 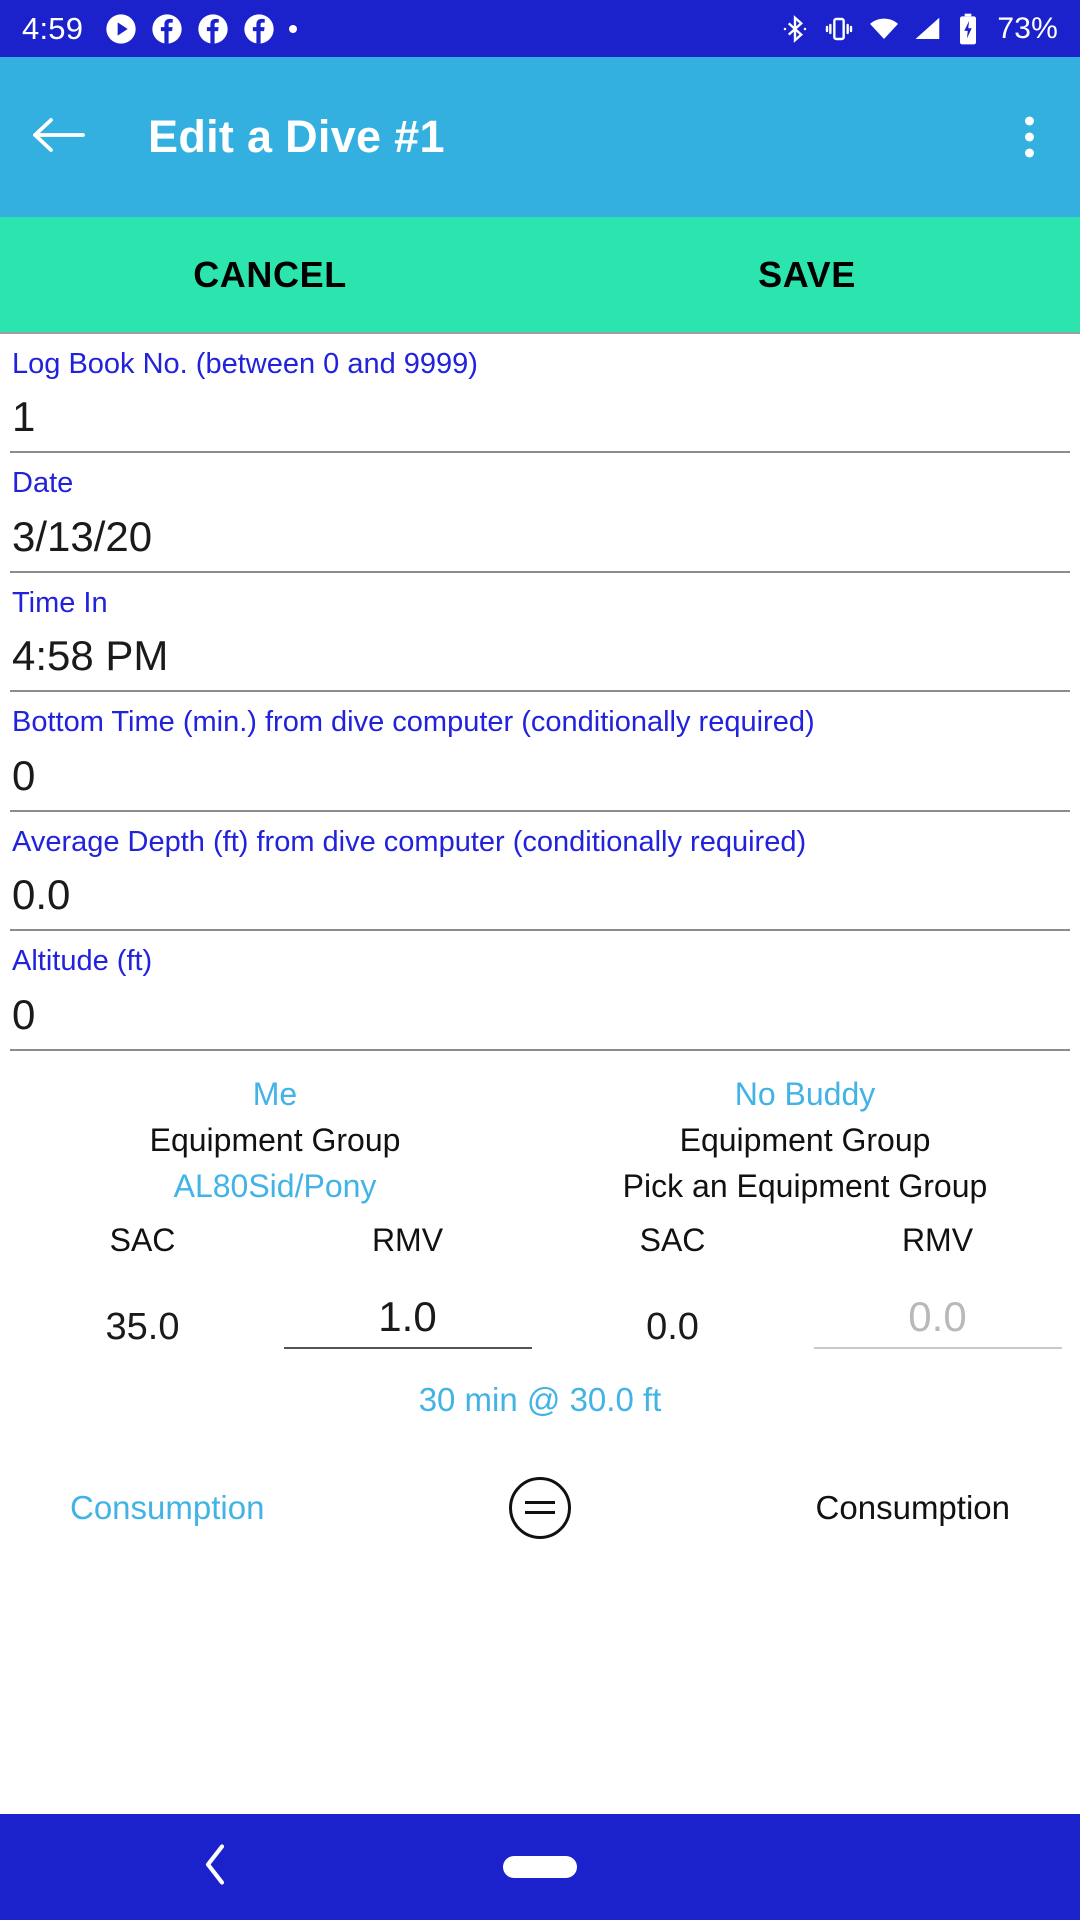 I want to click on buddy-rmv-value-cell: 0.0, so click(x=937, y=1321).